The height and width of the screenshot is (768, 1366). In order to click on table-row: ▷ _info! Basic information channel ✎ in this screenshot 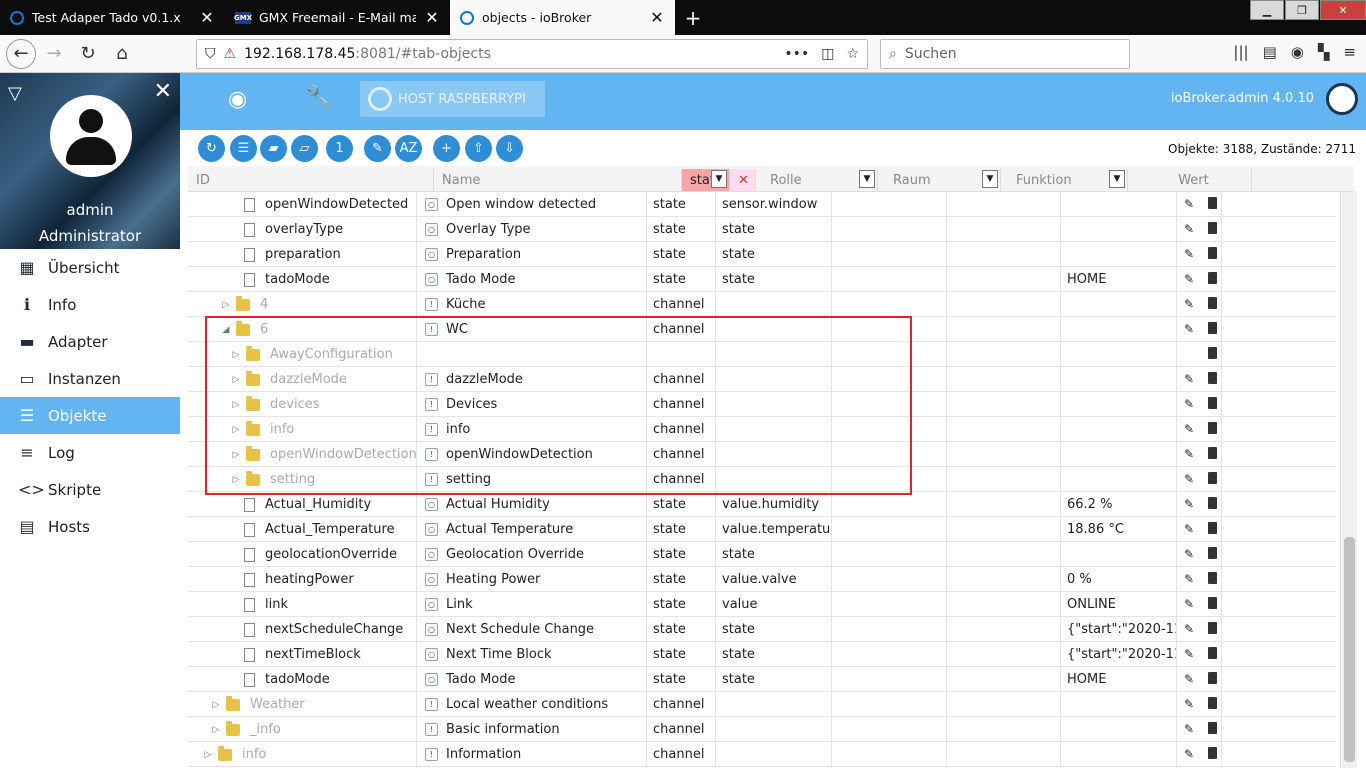, I will do `click(762, 729)`.